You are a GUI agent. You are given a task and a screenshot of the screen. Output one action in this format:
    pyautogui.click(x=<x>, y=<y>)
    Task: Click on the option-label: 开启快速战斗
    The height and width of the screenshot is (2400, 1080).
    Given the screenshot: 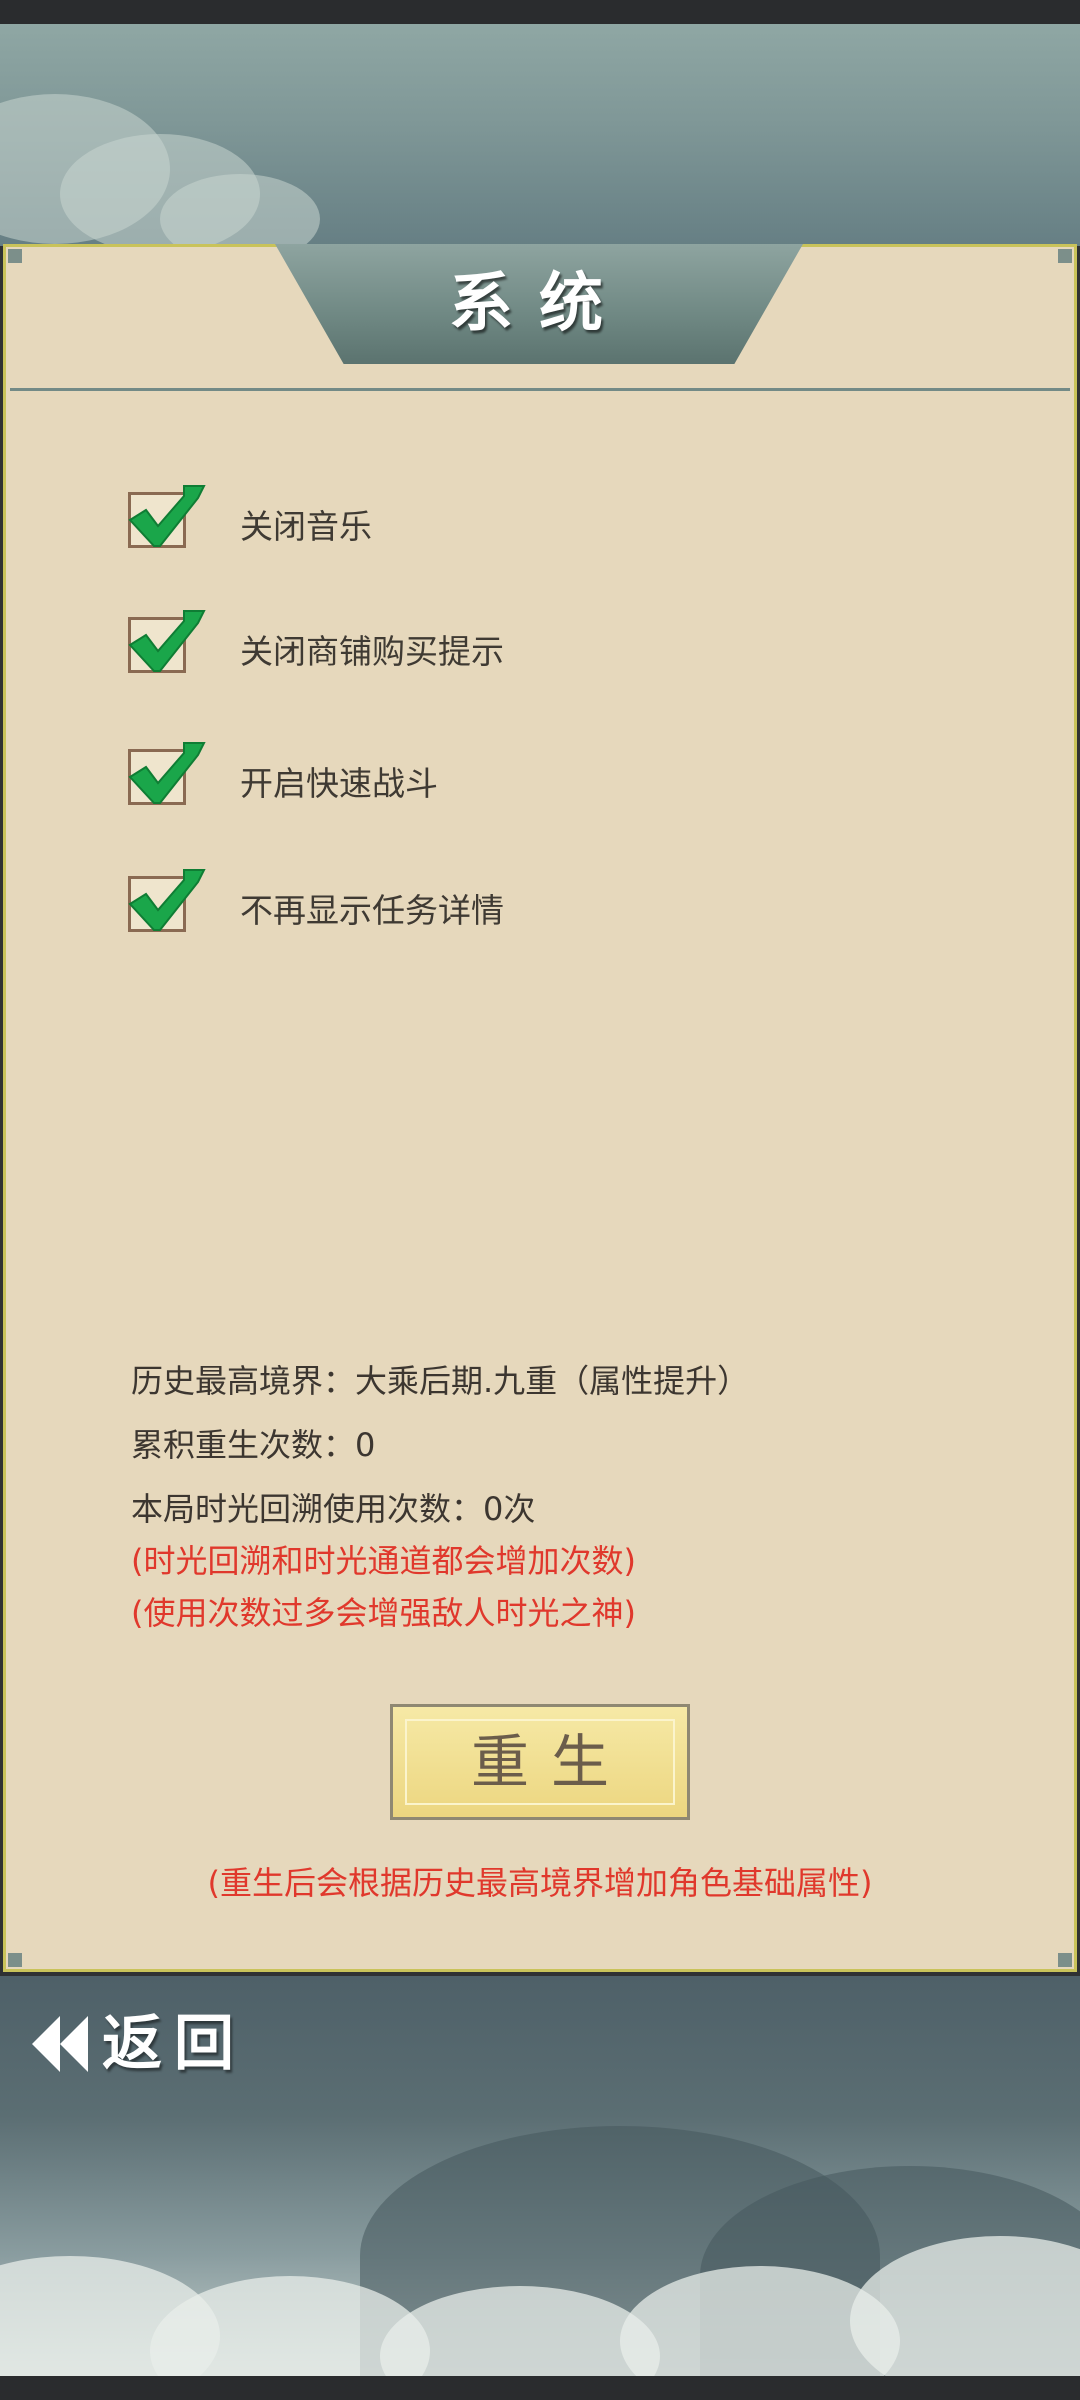 What is the action you would take?
    pyautogui.click(x=339, y=783)
    